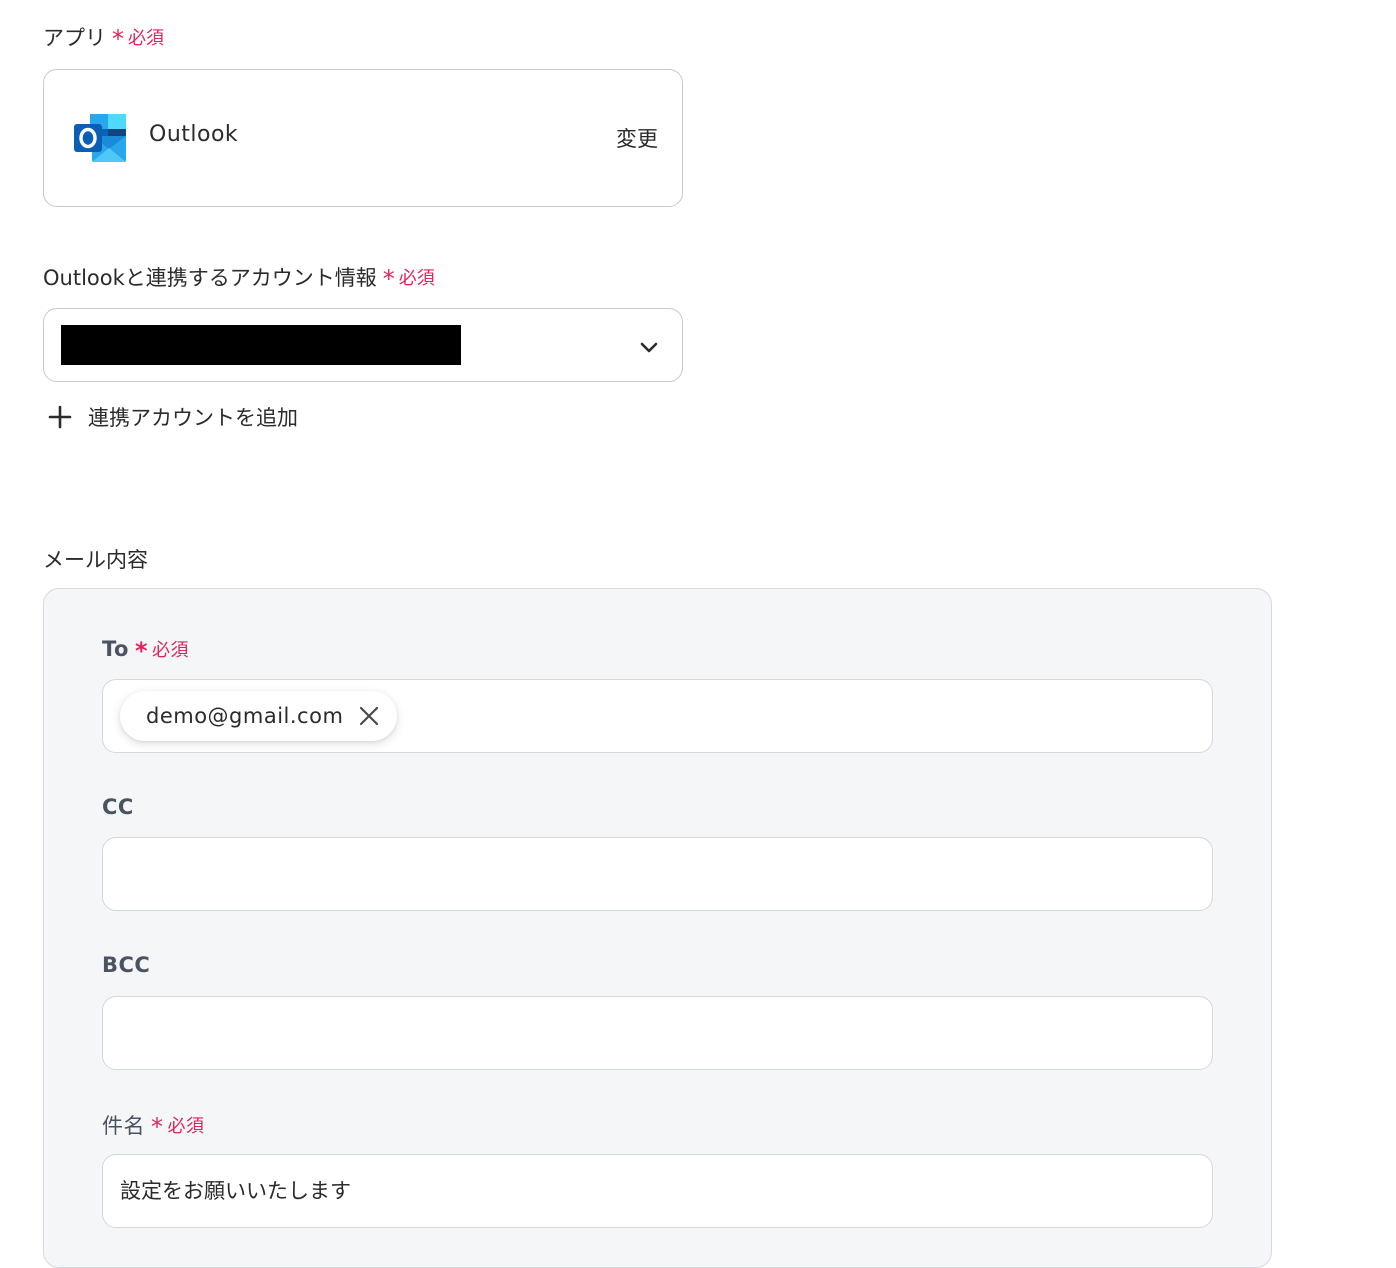  Describe the element at coordinates (210, 278) in the screenshot. I see `account-label-text: Outlookと連携するアカウント情報` at that location.